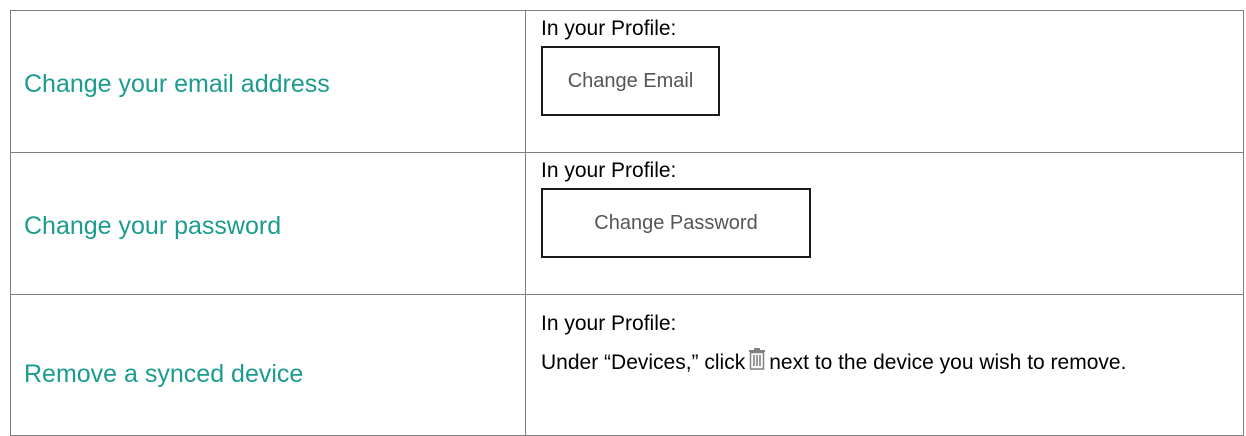 The image size is (1246, 436). I want to click on task-cell: Change your email address, so click(268, 81).